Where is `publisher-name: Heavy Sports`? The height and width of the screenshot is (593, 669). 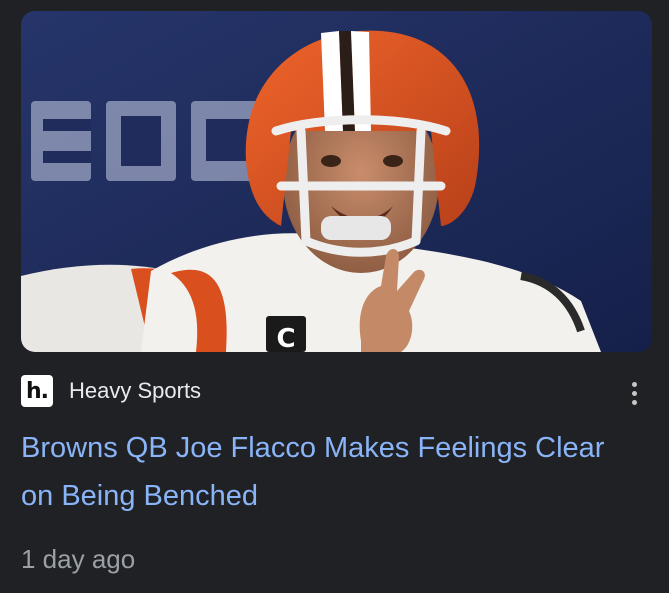
publisher-name: Heavy Sports is located at coordinates (135, 391).